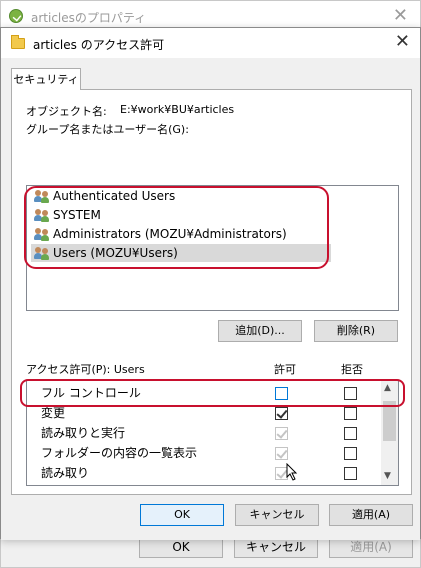 The width and height of the screenshot is (421, 568). Describe the element at coordinates (211, 215) in the screenshot. I see `list-item-user: SYSTEM` at that location.